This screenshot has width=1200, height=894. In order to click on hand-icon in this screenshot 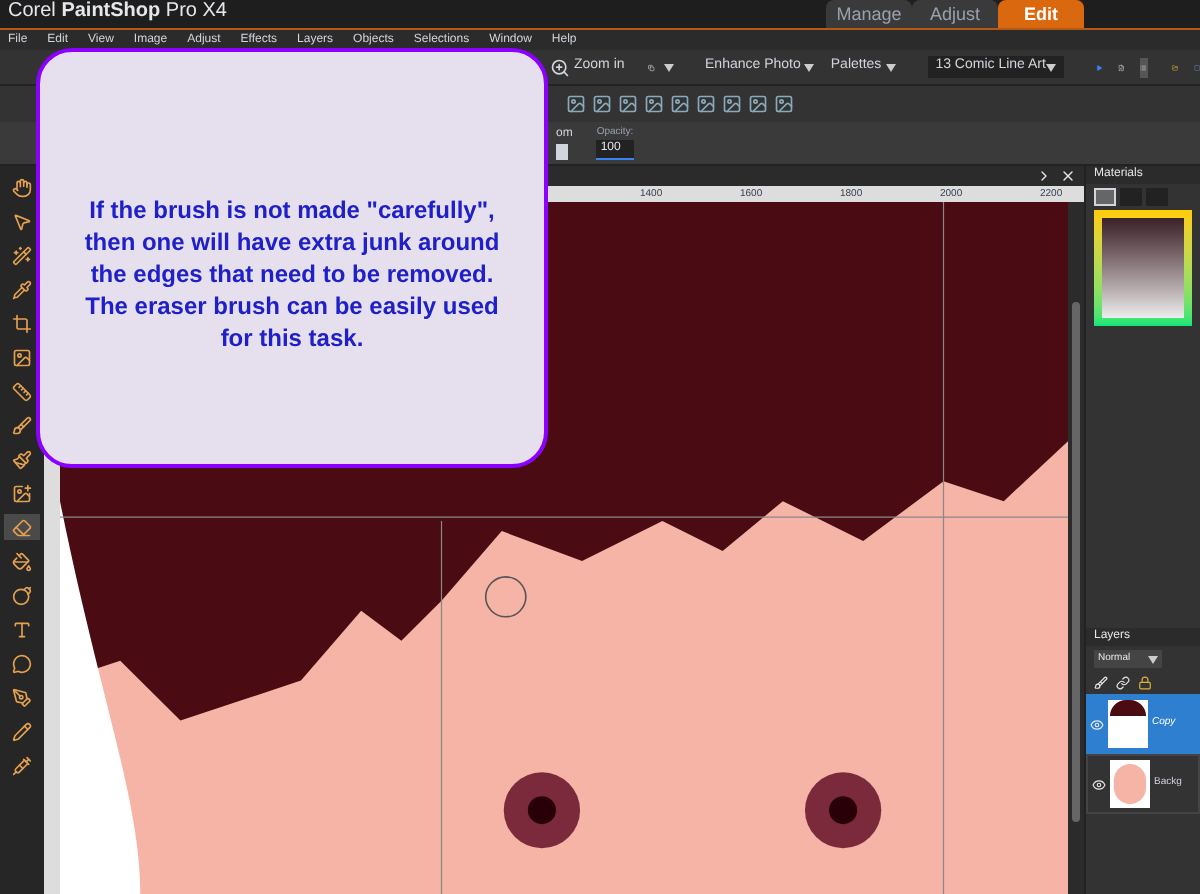, I will do `click(22, 187)`.